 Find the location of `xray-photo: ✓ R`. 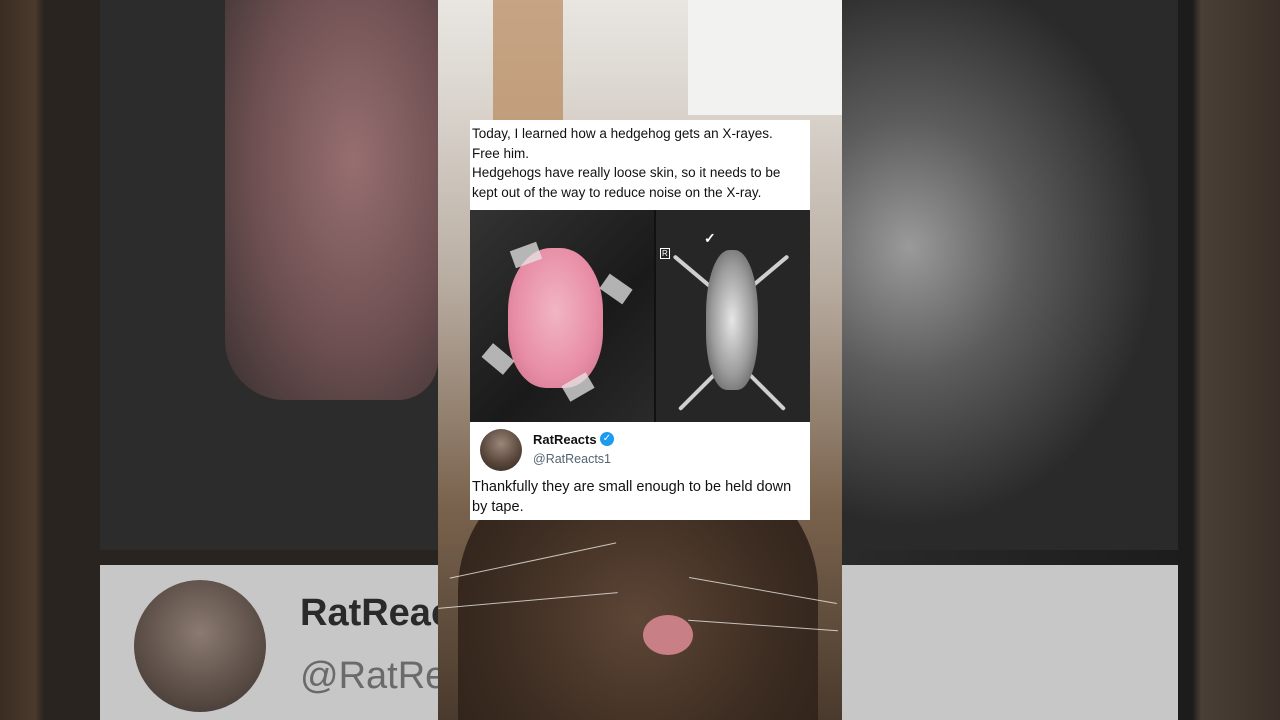

xray-photo: ✓ R is located at coordinates (733, 316).